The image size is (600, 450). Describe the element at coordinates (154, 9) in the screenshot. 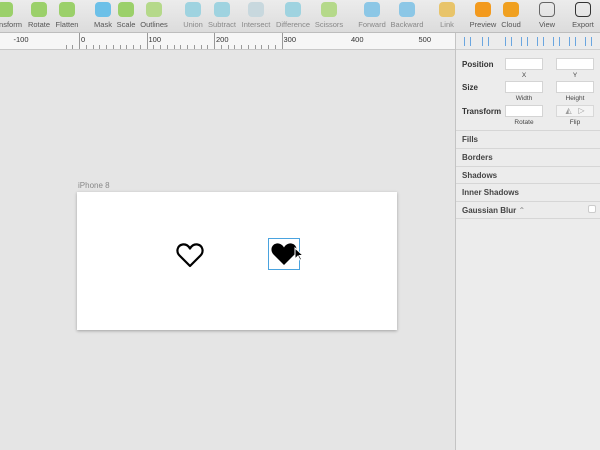

I see `outlines-icon` at that location.